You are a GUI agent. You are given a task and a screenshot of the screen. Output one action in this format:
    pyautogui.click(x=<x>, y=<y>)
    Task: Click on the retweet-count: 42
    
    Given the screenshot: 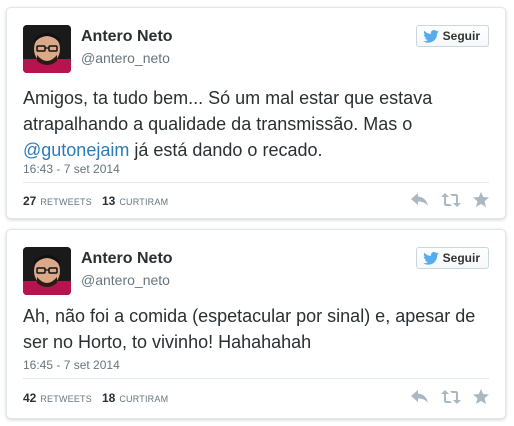 What is the action you would take?
    pyautogui.click(x=29, y=398)
    